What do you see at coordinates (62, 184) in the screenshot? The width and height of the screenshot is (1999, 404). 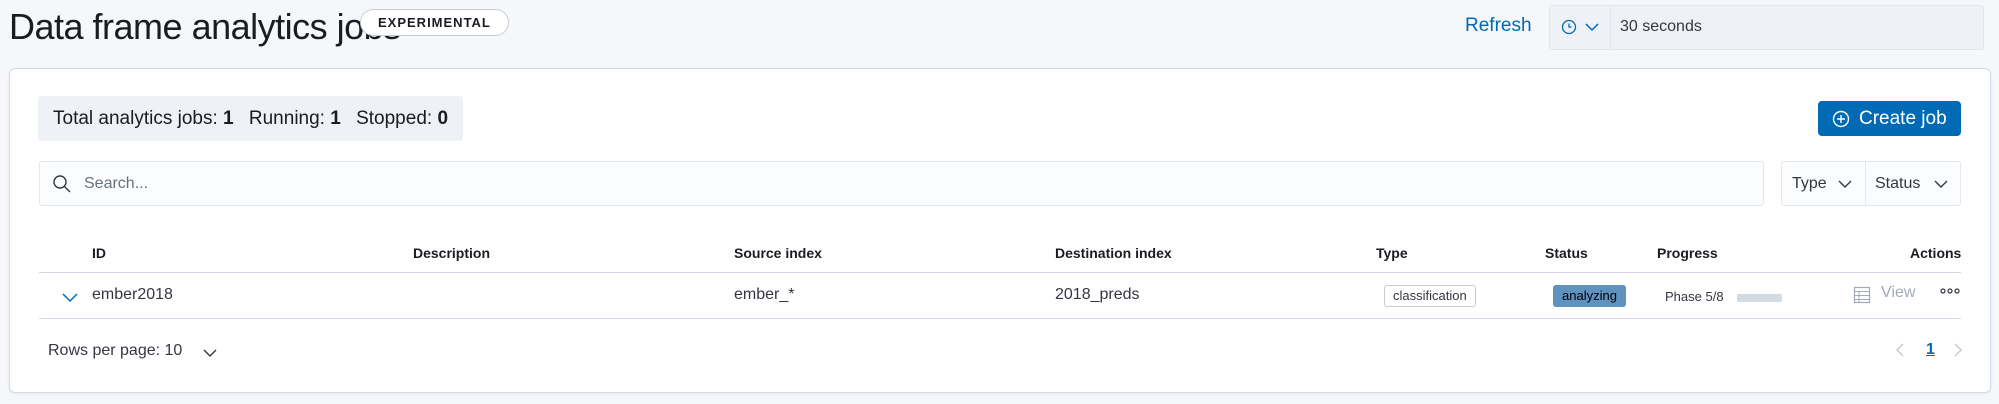 I see `search-icon` at bounding box center [62, 184].